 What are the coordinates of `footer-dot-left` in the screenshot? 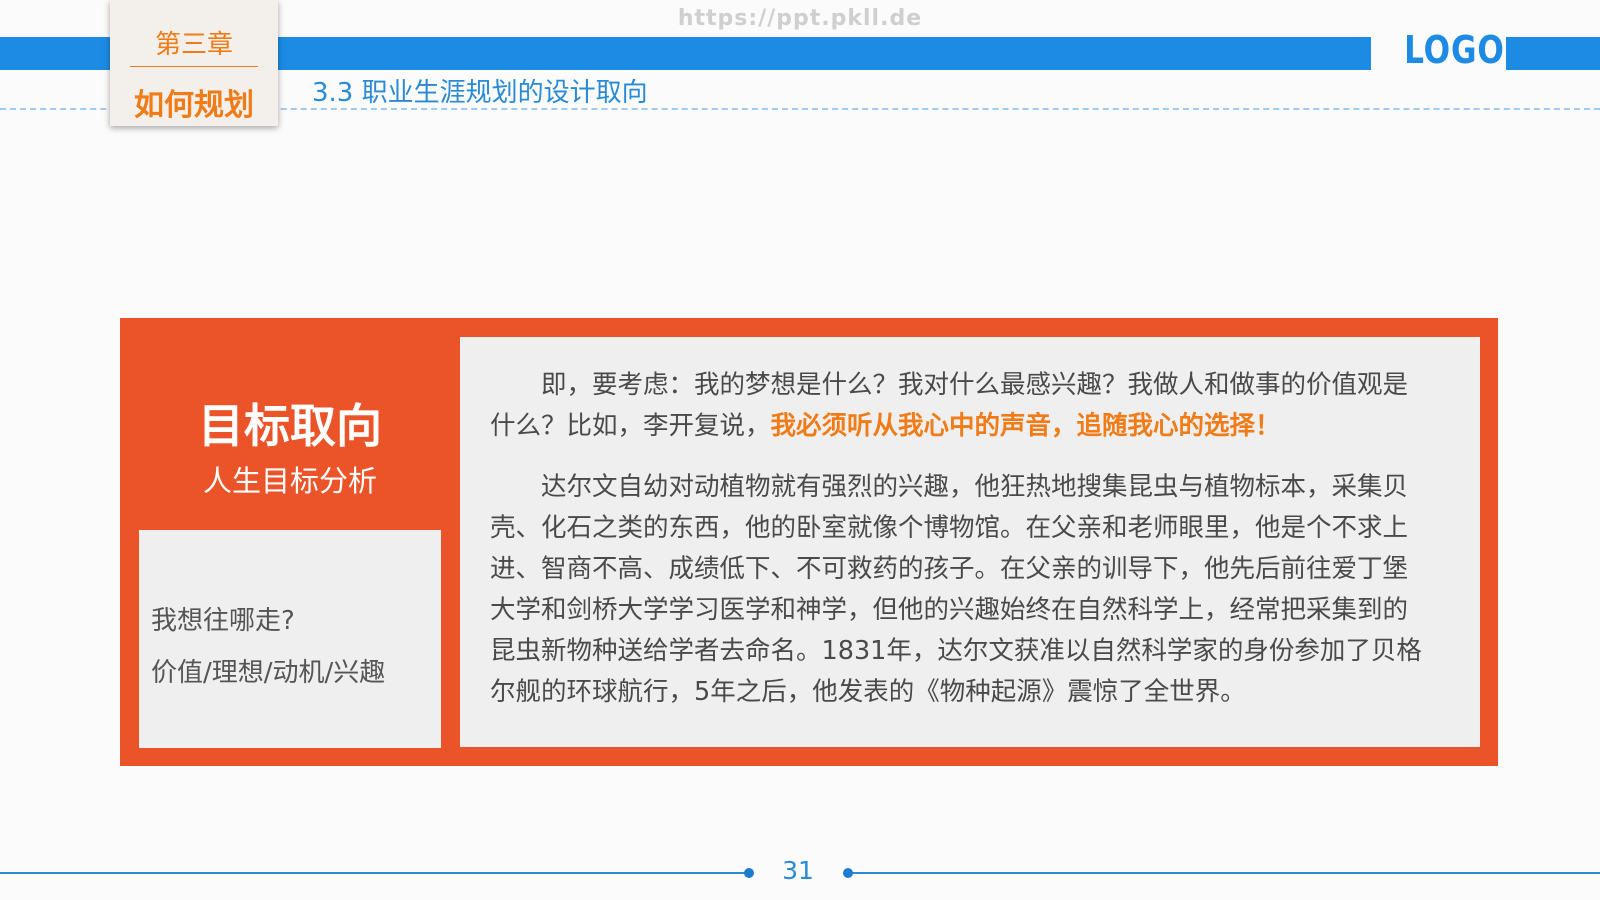 It's located at (749, 873).